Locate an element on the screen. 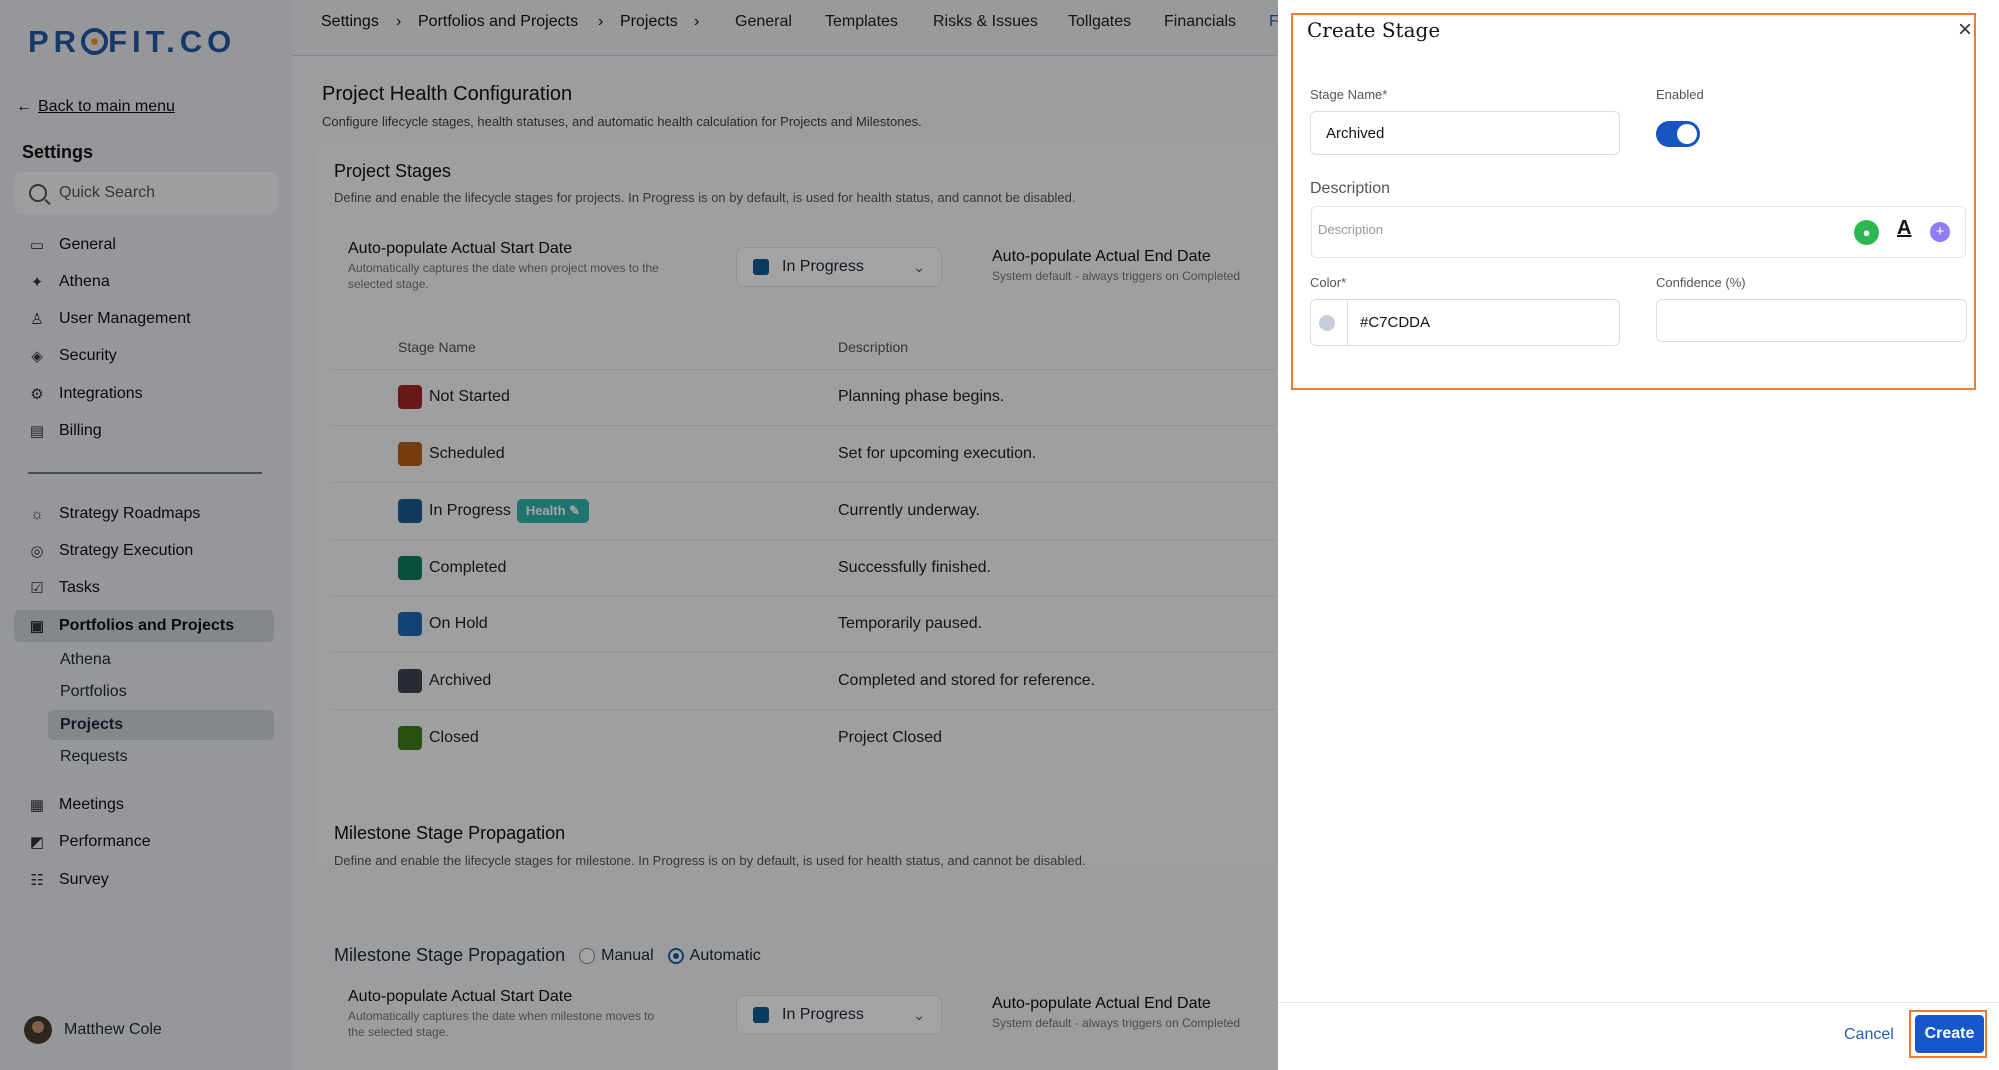  create-button: Create is located at coordinates (1949, 1034).